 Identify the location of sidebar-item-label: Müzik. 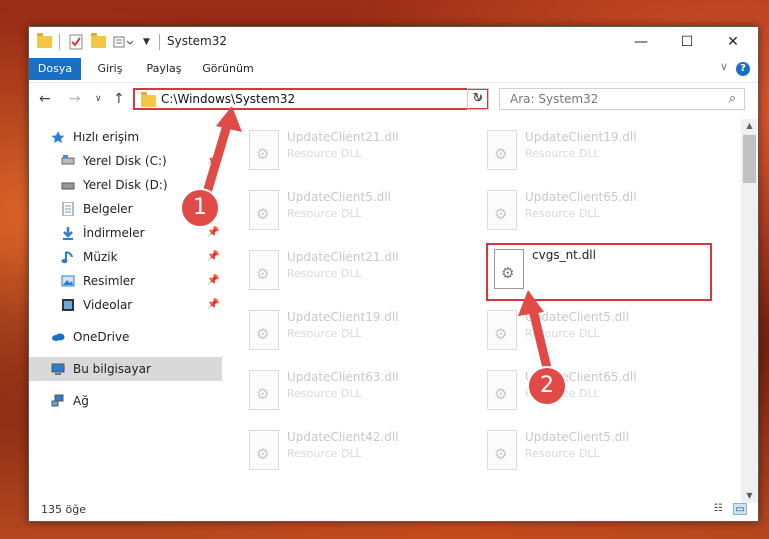
(100, 257).